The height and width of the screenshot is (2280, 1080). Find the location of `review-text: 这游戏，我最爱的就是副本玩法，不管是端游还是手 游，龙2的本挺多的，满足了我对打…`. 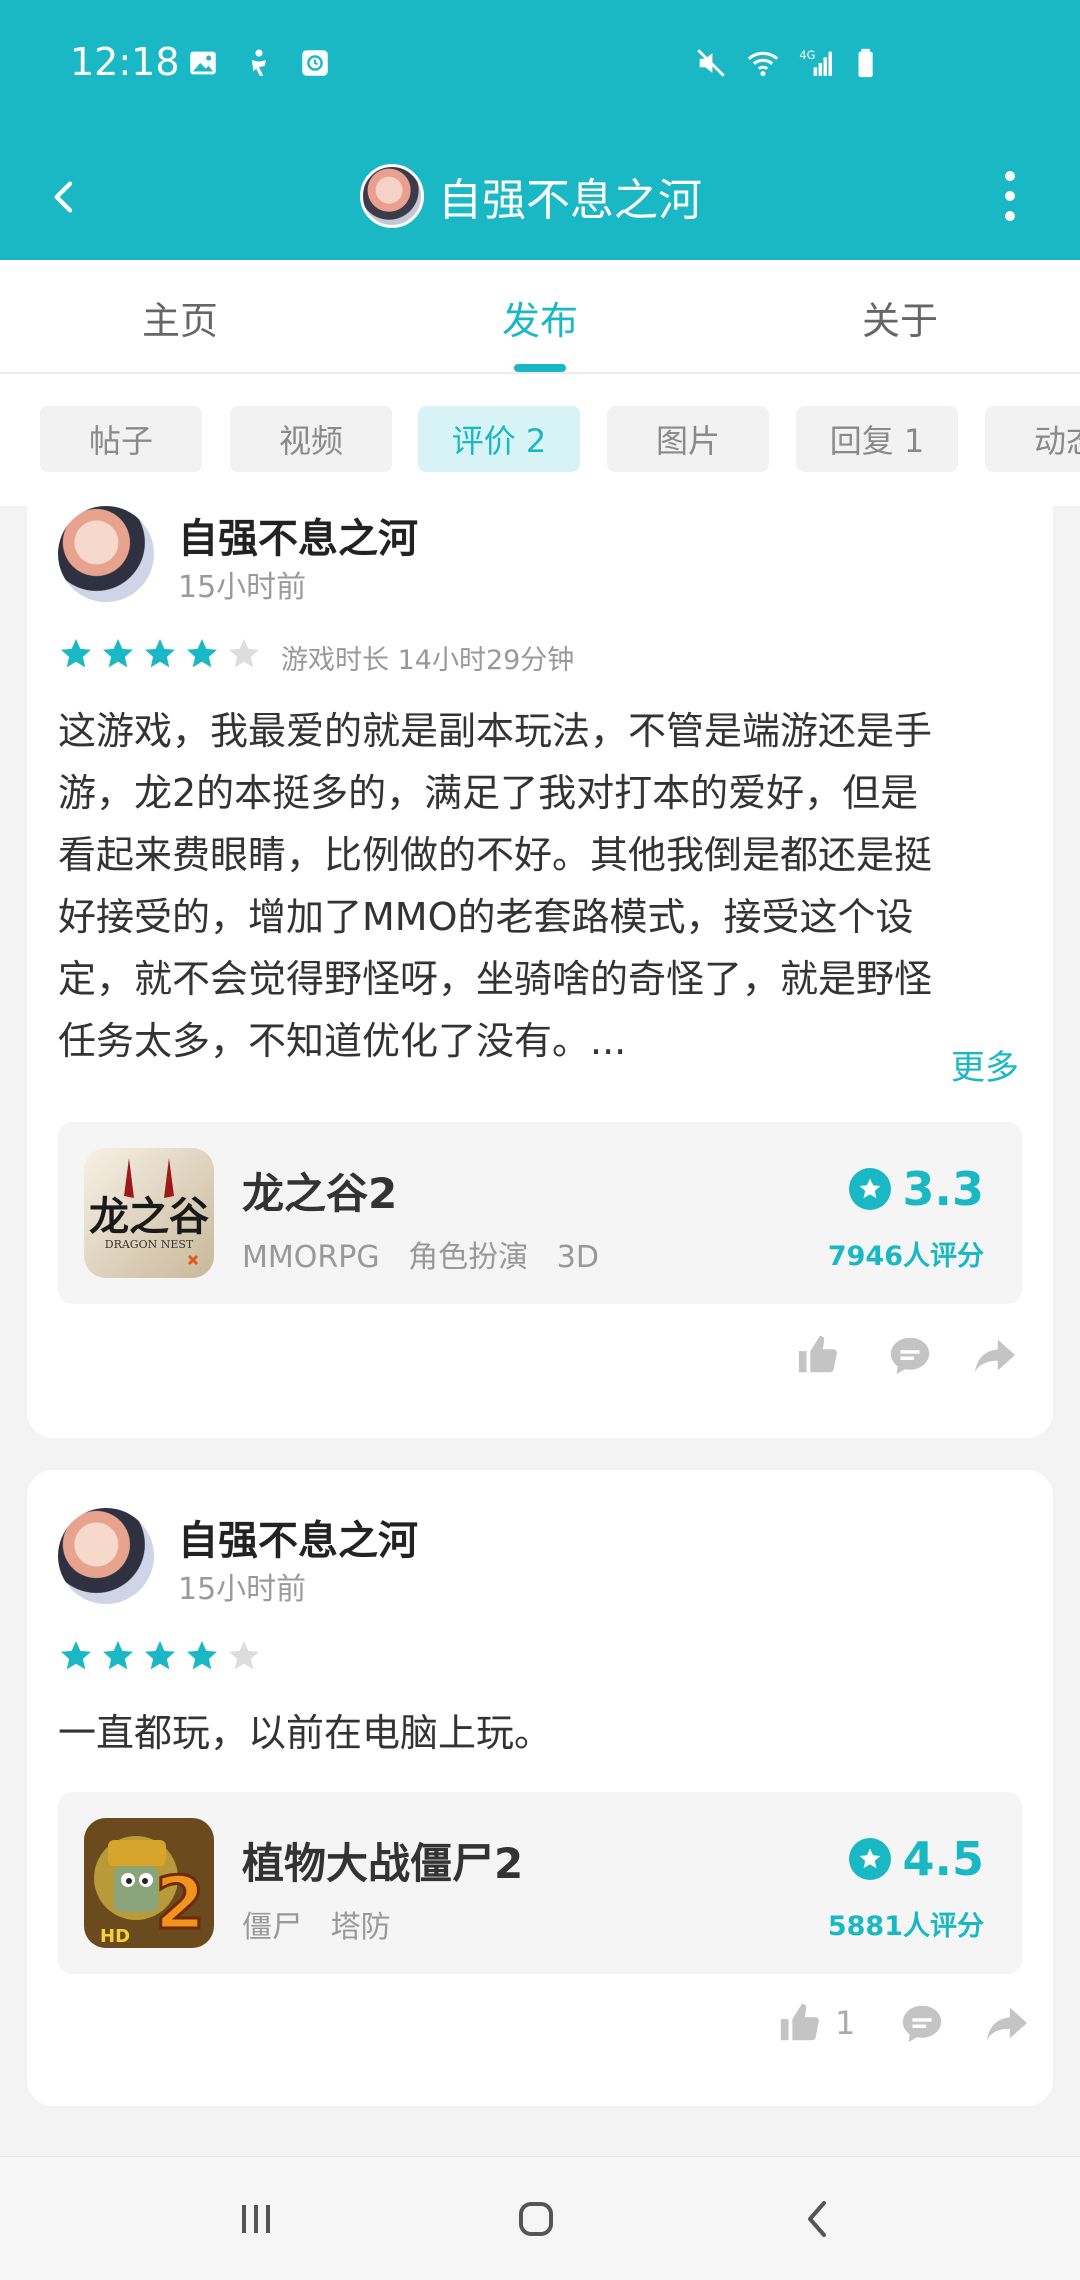

review-text: 这游戏，我最爱的就是副本玩法，不管是端游还是手 游，龙2的本挺多的，满足了我对打… is located at coordinates (495, 886).